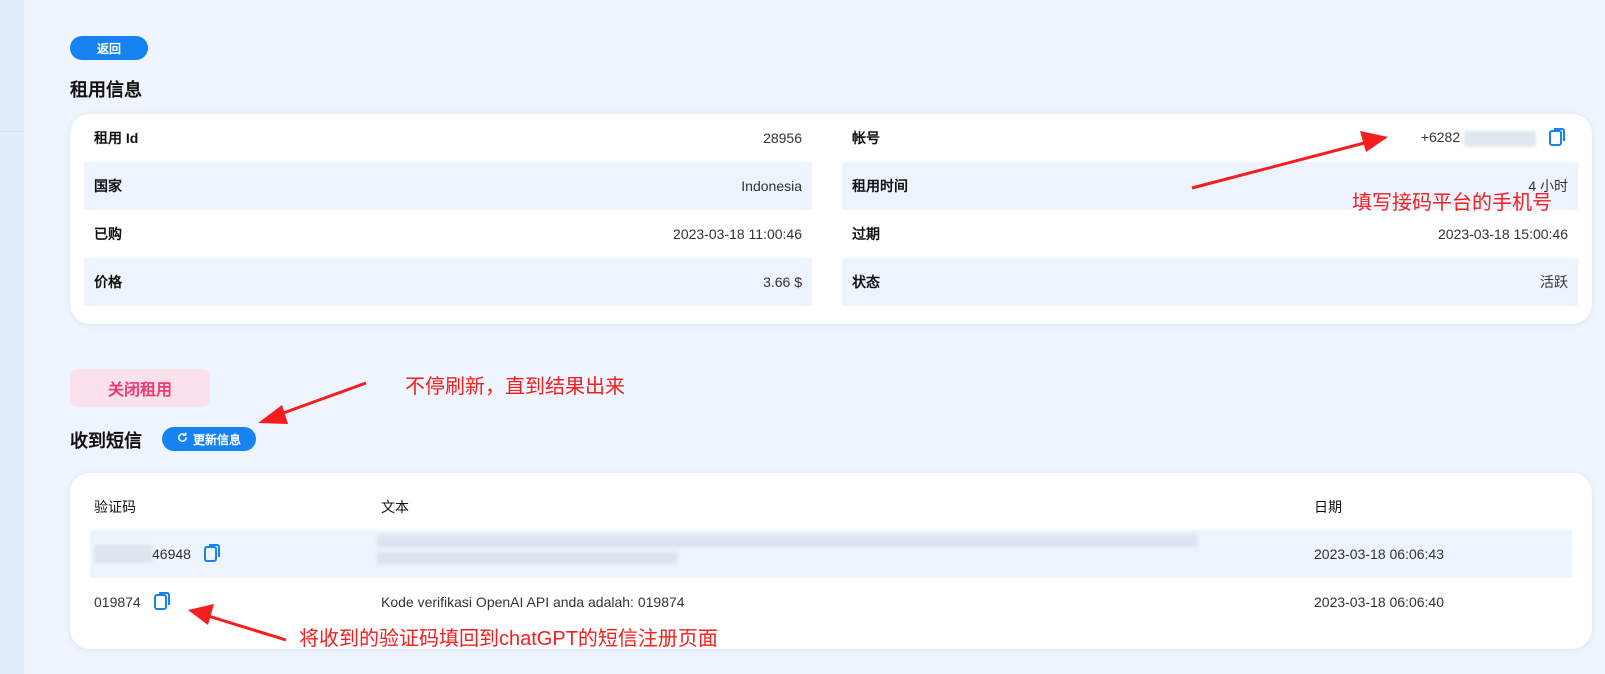 The width and height of the screenshot is (1605, 674). I want to click on arrow-to-refresh, so click(312, 402).